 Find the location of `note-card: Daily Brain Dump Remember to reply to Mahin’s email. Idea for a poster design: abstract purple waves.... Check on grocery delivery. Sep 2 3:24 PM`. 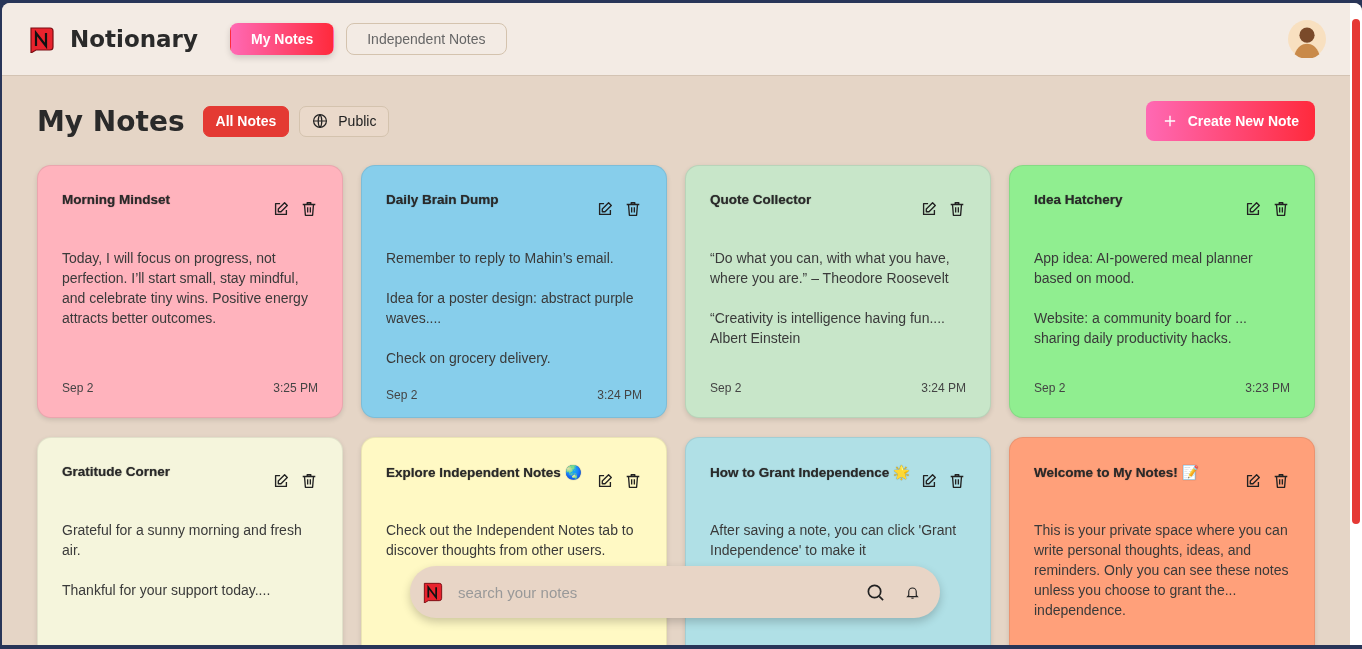

note-card: Daily Brain Dump Remember to reply to Mahin’s email. Idea for a poster design: abstract purple waves.... Check on grocery delivery. Sep 2 3:24 PM is located at coordinates (514, 291).